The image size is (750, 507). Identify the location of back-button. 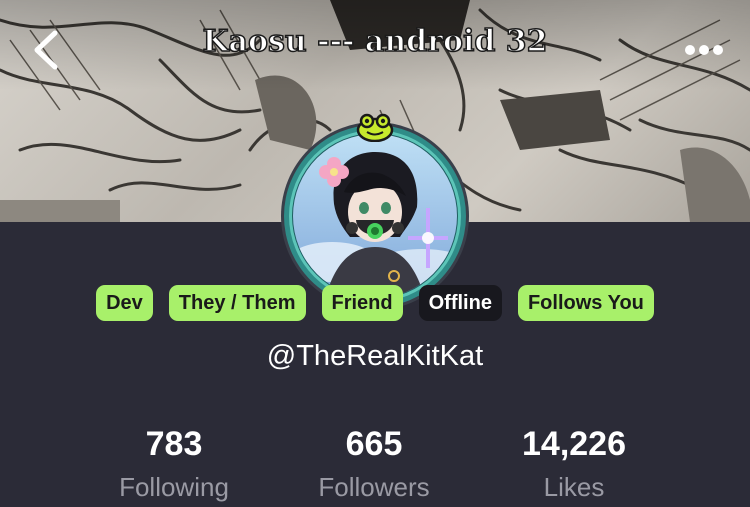
(46, 50).